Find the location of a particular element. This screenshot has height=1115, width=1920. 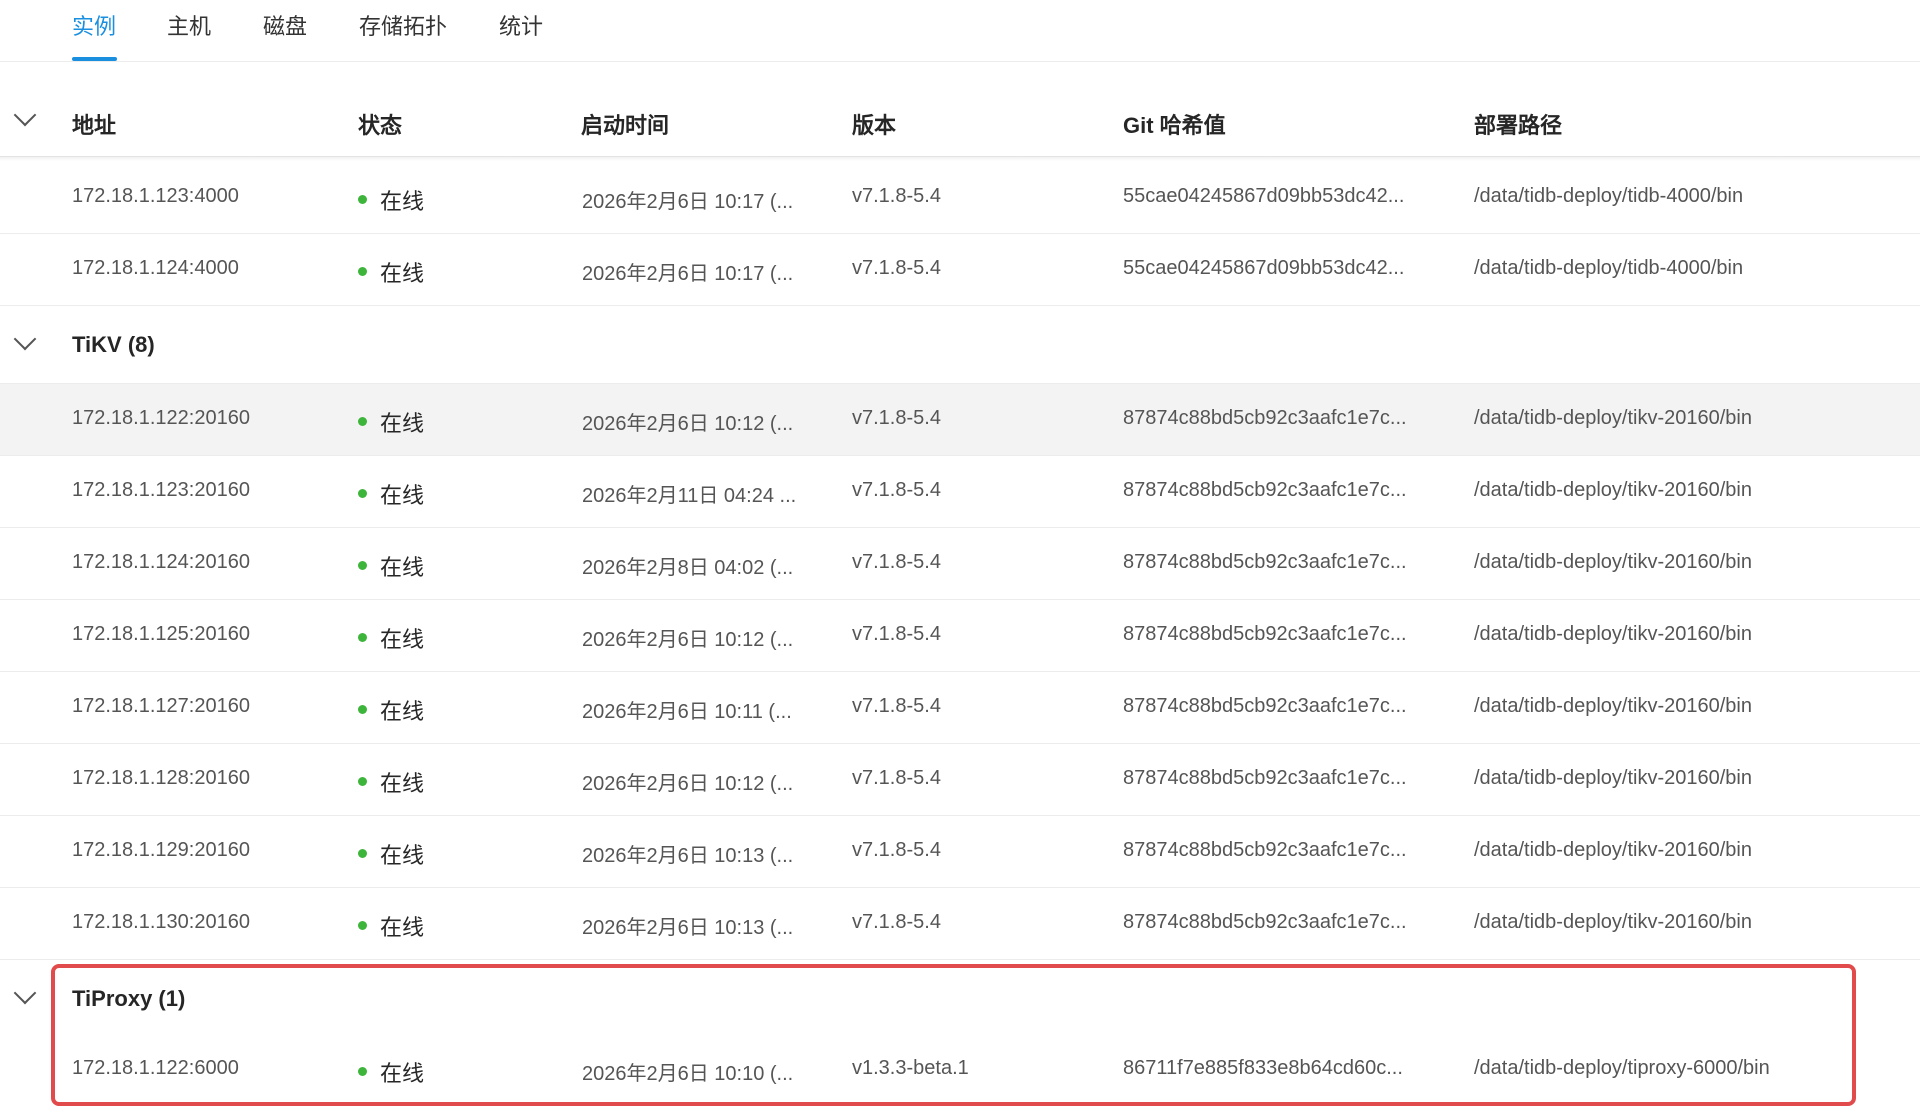

tab-disks: 磁盘 is located at coordinates (285, 25).